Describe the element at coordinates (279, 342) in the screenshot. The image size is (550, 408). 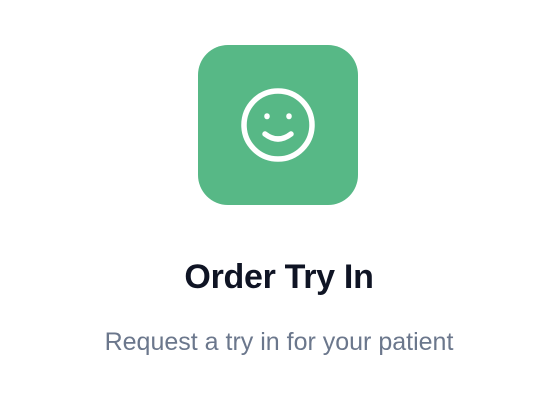
I see `card-subtitle: Request a try in for your patient` at that location.